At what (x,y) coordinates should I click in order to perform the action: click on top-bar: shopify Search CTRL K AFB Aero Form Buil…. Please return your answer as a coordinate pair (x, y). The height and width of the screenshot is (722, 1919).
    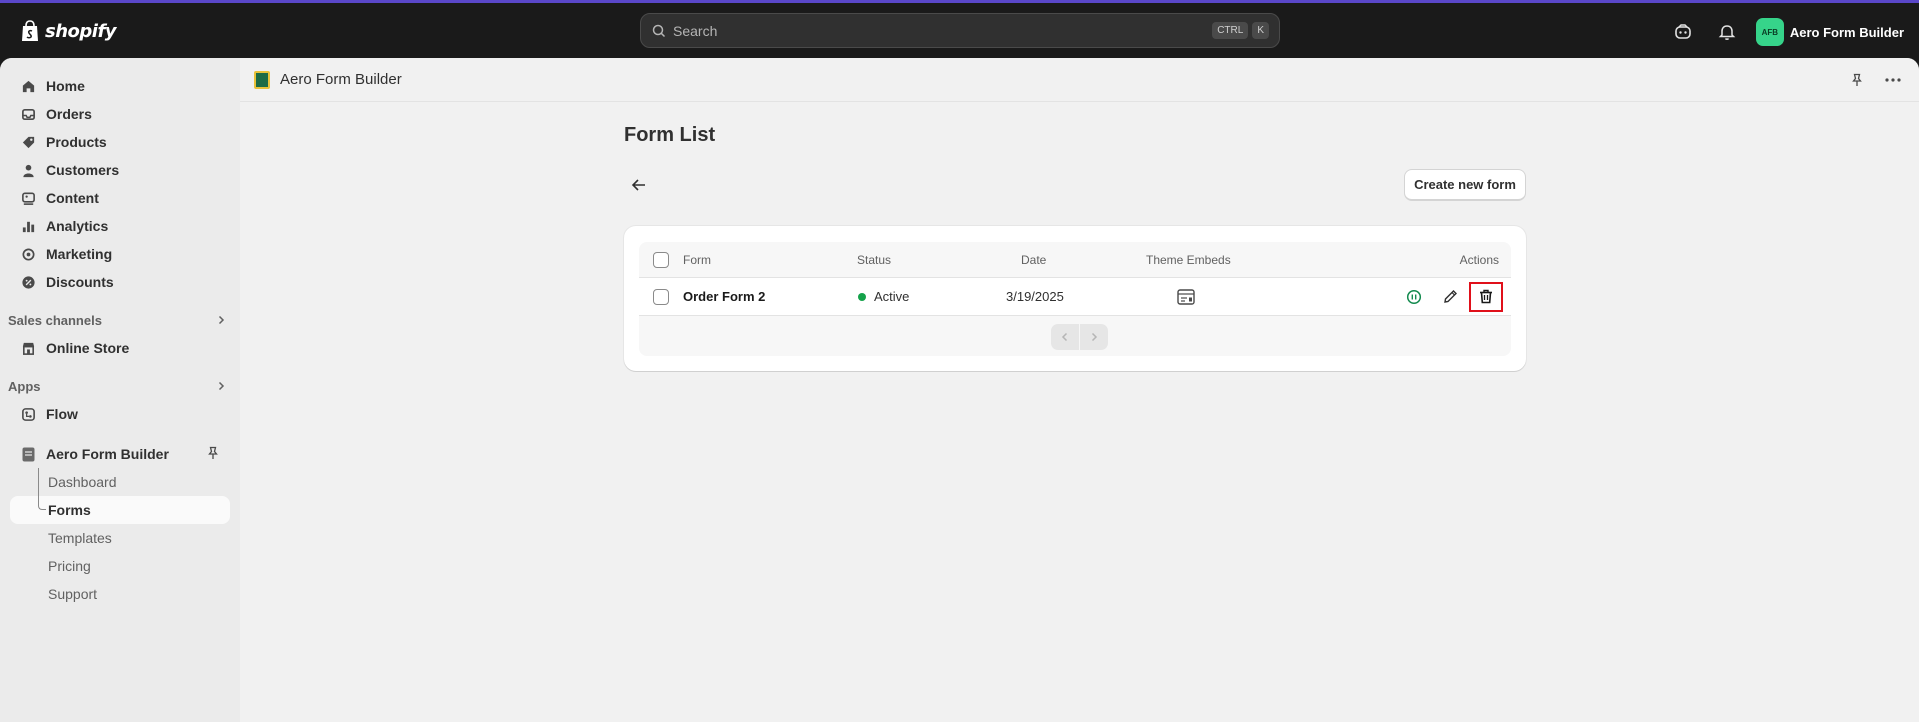
    Looking at the image, I should click on (959, 29).